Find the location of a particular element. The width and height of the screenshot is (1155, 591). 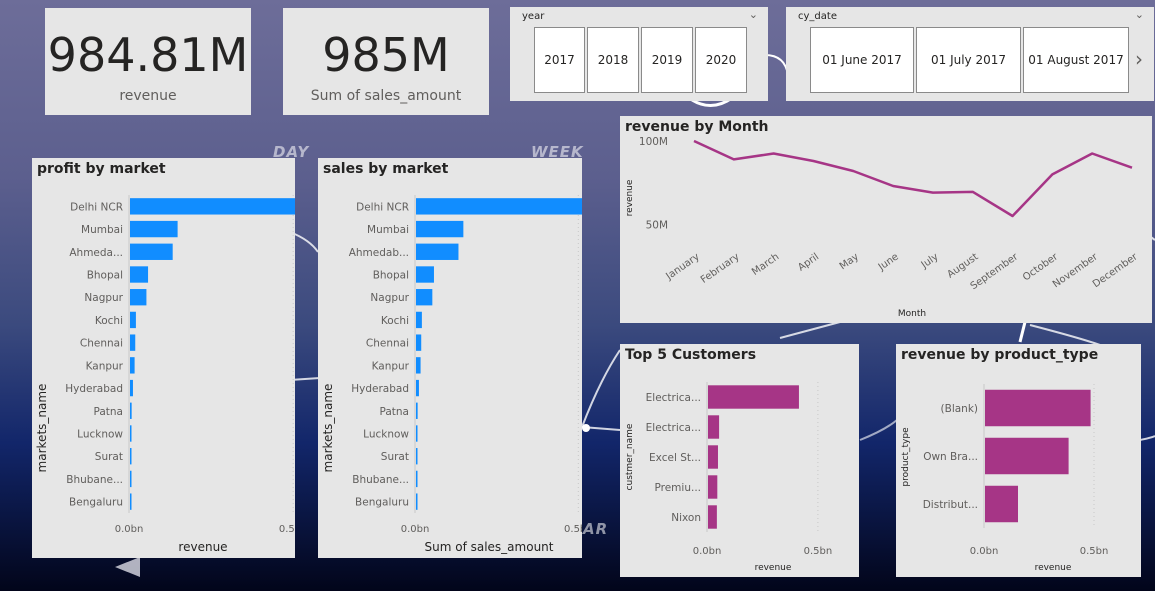

category-label: December is located at coordinates (1116, 270).